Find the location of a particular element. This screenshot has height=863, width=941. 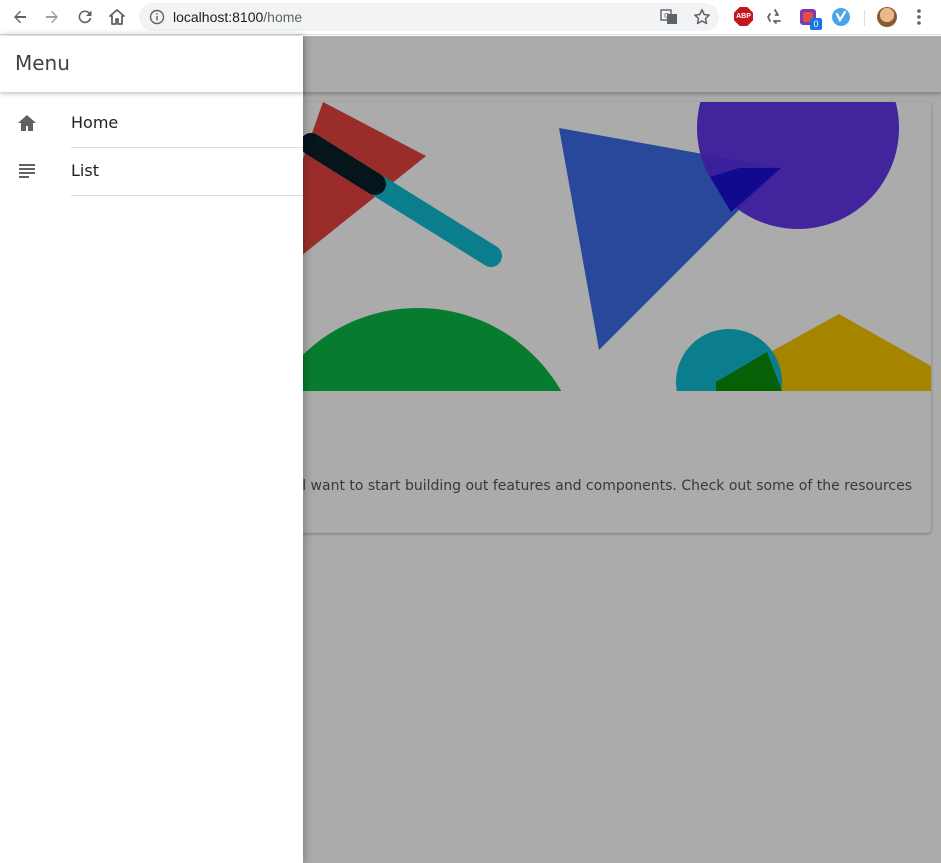

reload-icon is located at coordinates (85, 17).